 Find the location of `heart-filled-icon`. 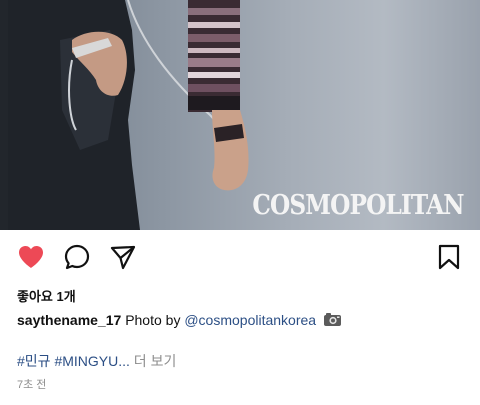

heart-filled-icon is located at coordinates (31, 257).